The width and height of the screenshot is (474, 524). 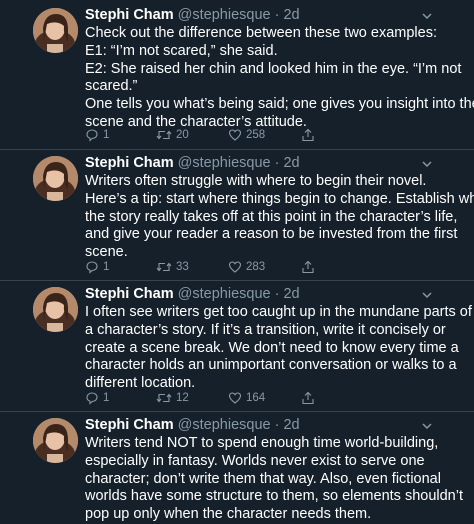 I want to click on tweet-actions: 1 12 164, so click(x=250, y=398).